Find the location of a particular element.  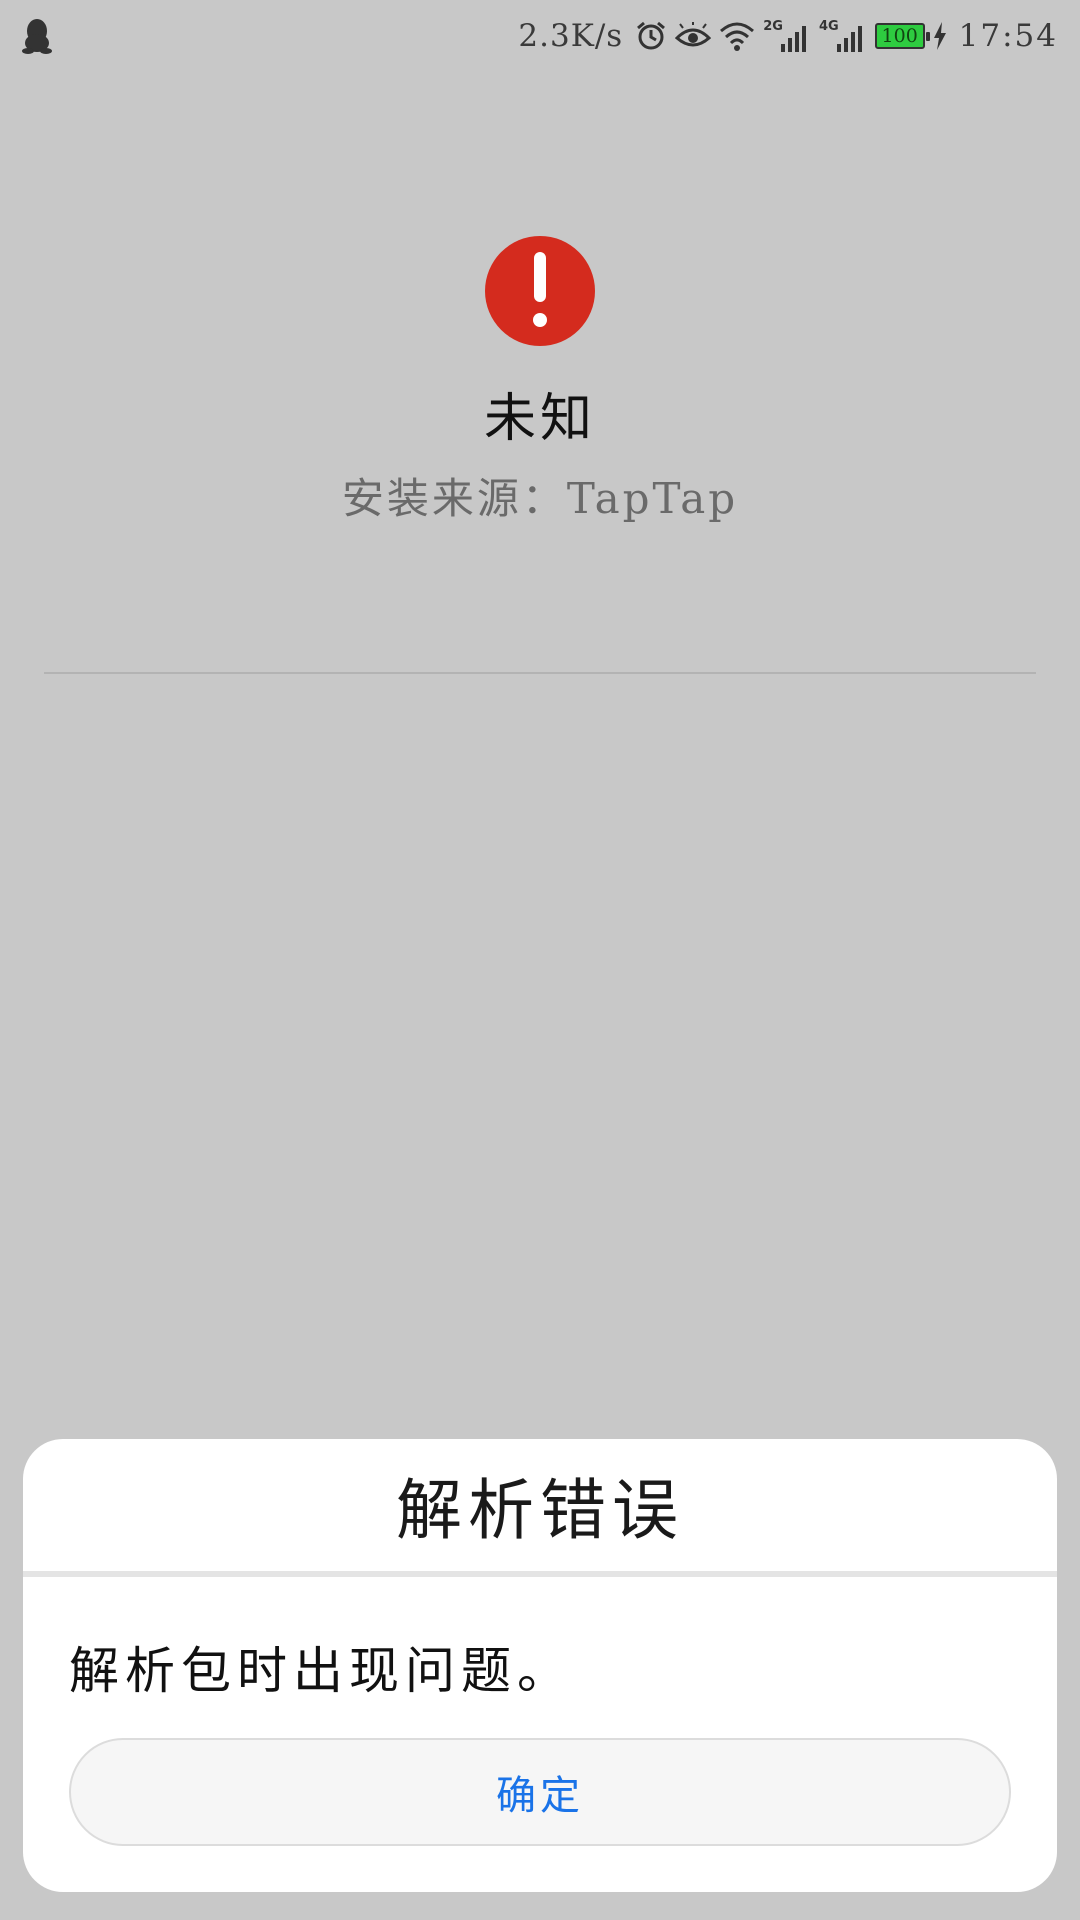

network-speed: 2.3K/s is located at coordinates (571, 36).